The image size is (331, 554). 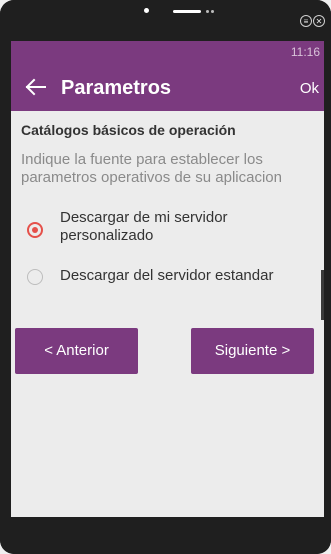 I want to click on menu-icon: ≡, so click(x=306, y=21).